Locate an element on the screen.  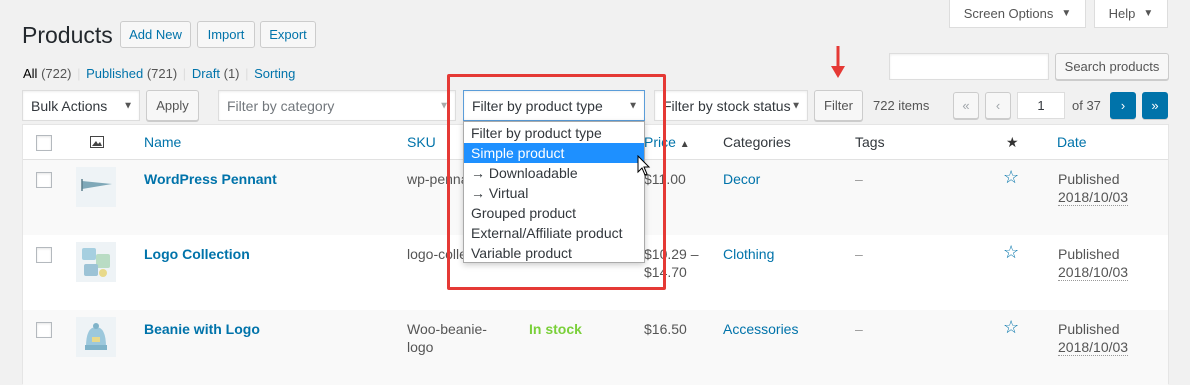
filter-published-link: Published (721) is located at coordinates (131, 73).